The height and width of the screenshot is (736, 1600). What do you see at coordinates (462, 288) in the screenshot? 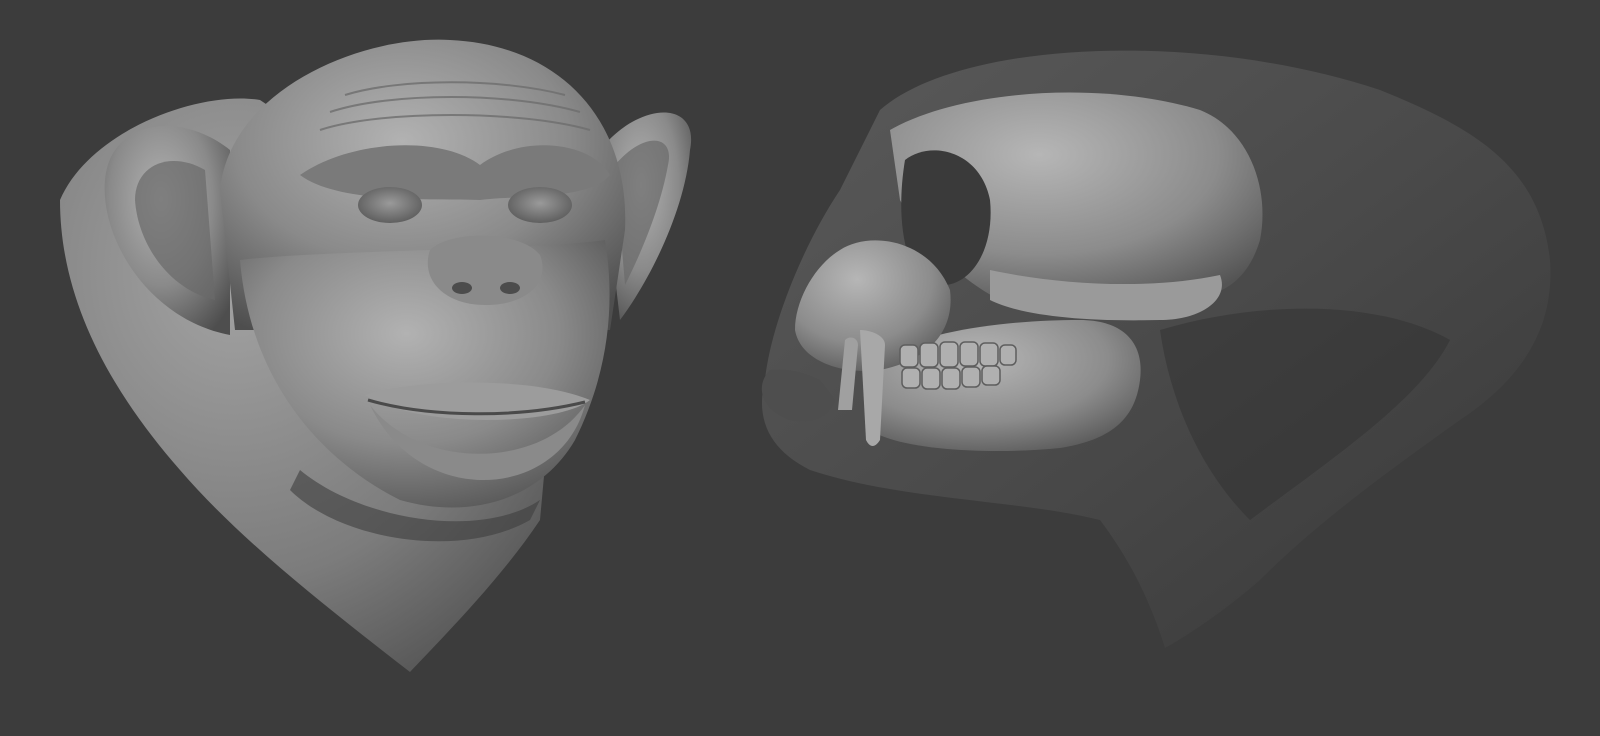
I see `left-nostril` at bounding box center [462, 288].